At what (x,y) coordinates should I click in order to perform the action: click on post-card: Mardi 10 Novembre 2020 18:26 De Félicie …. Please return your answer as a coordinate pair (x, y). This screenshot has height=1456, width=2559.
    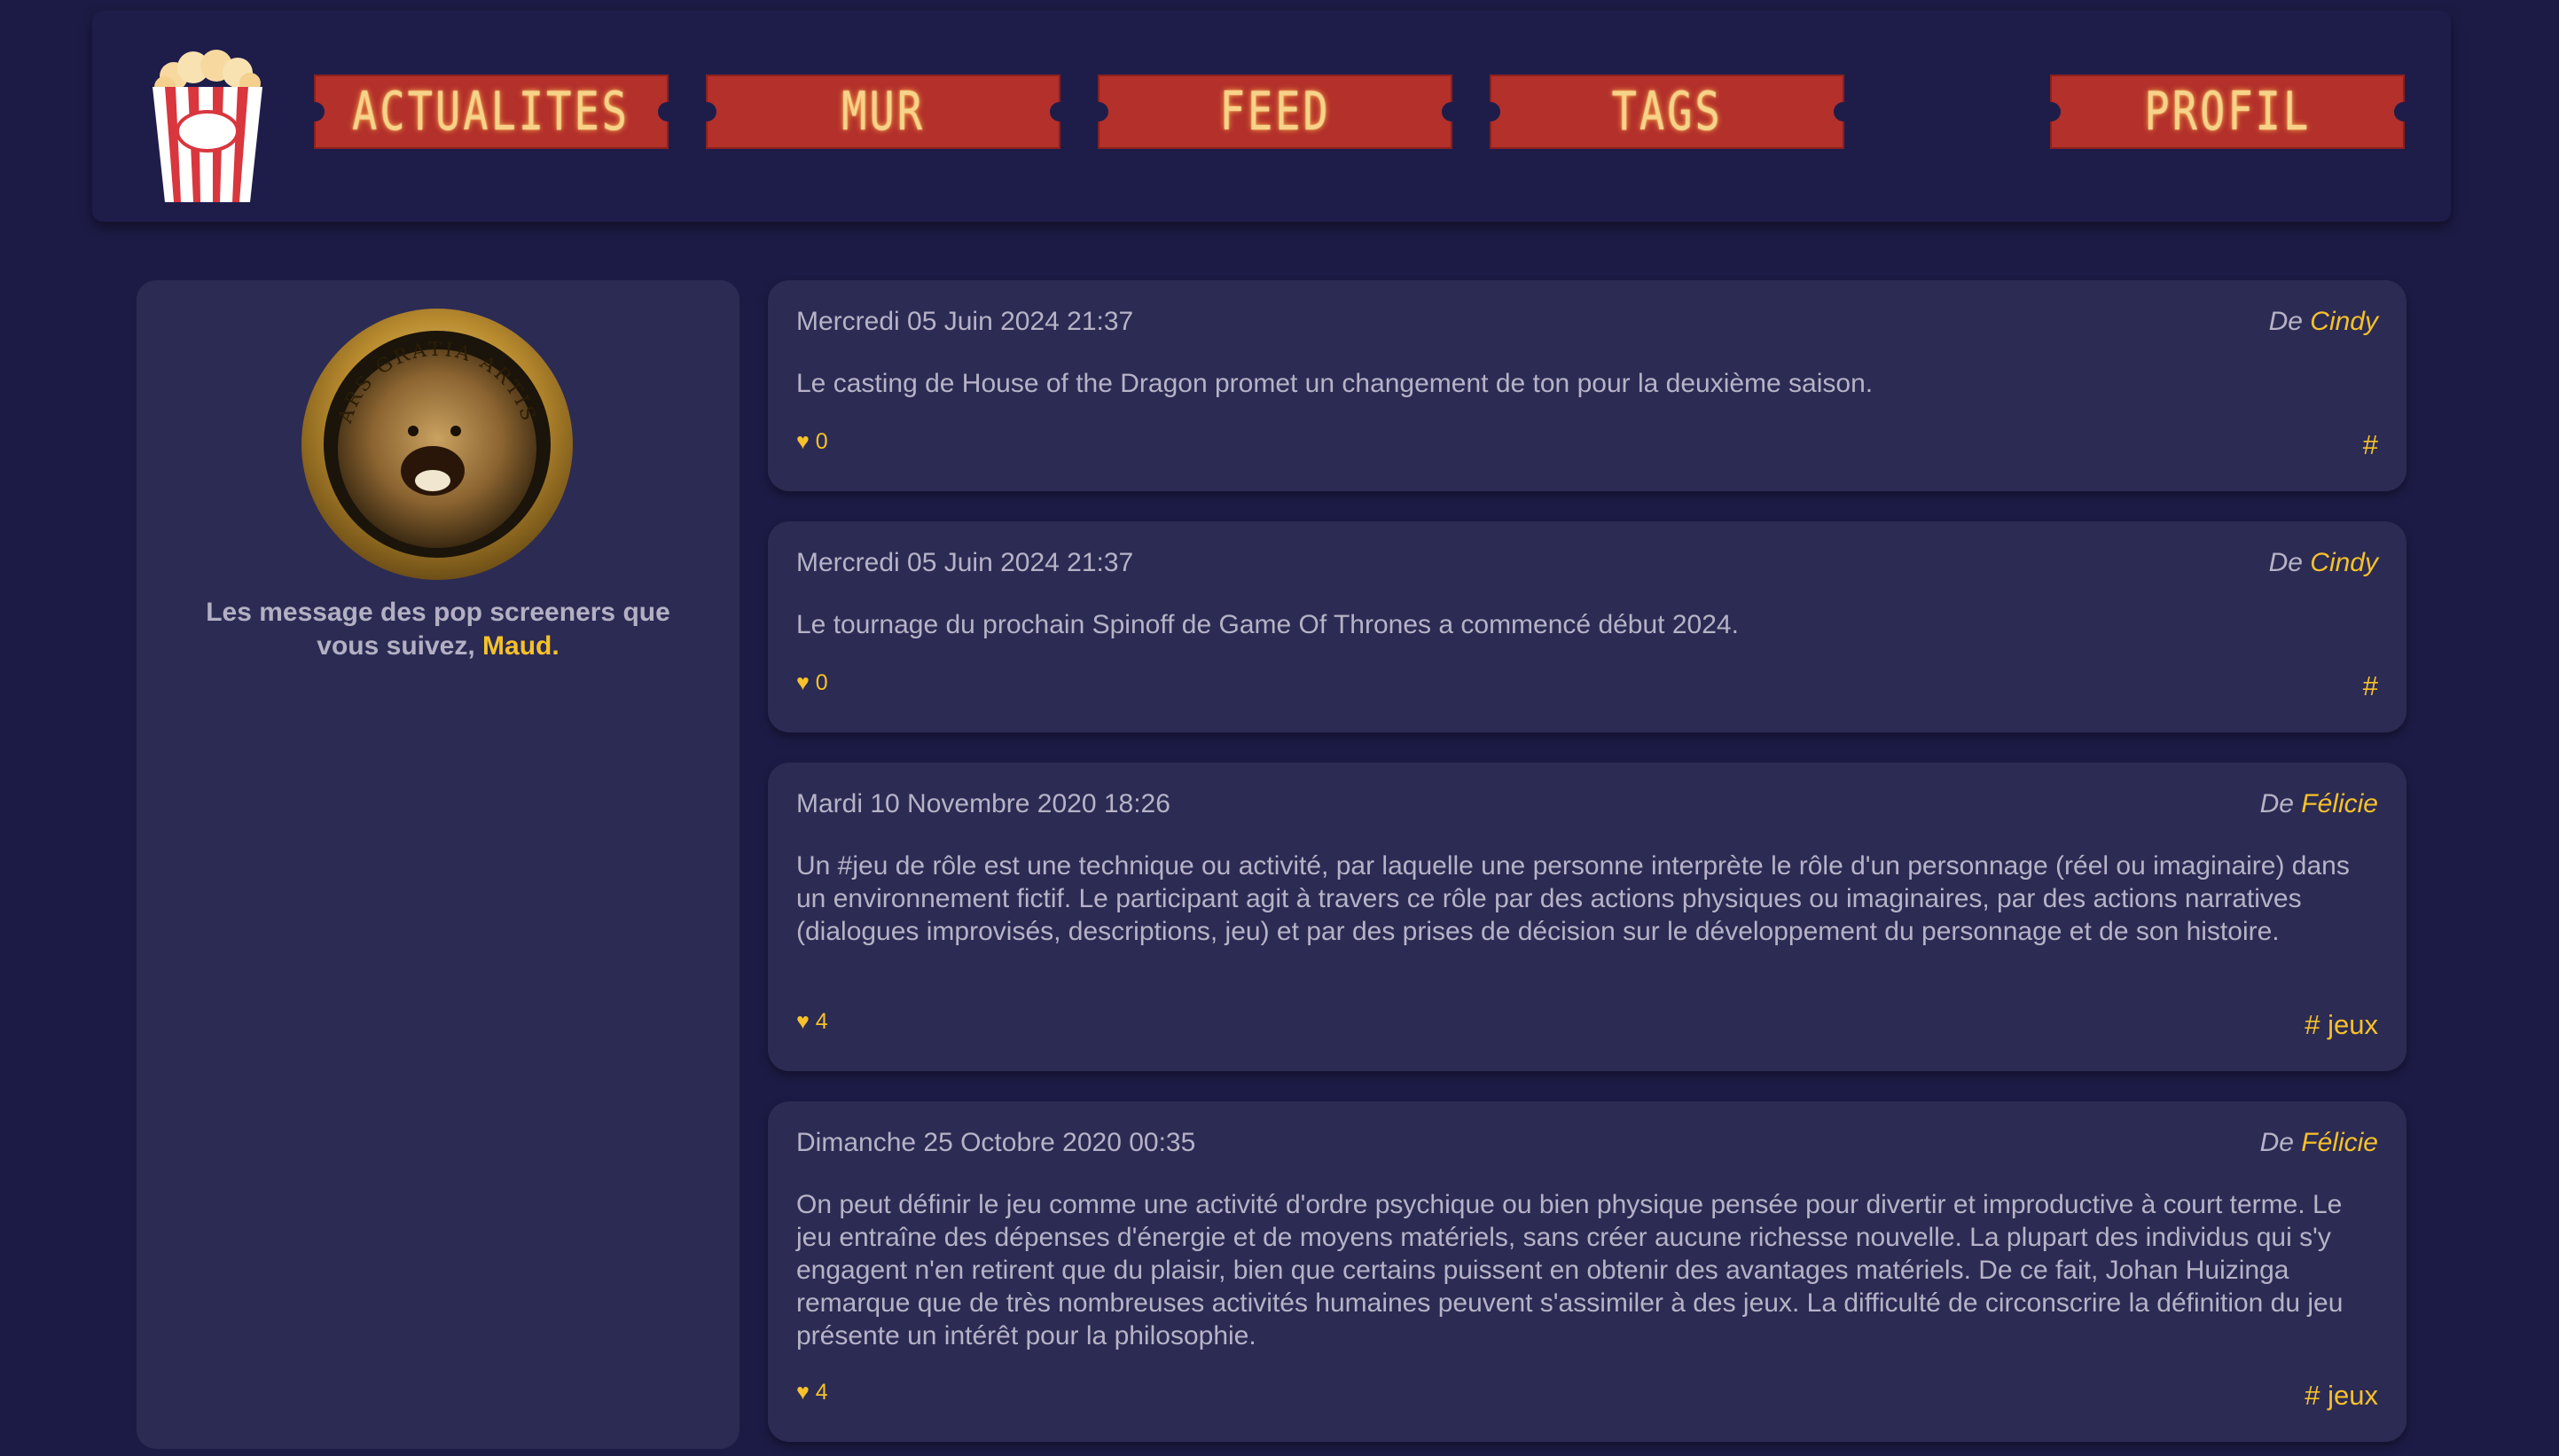
    Looking at the image, I should click on (1587, 917).